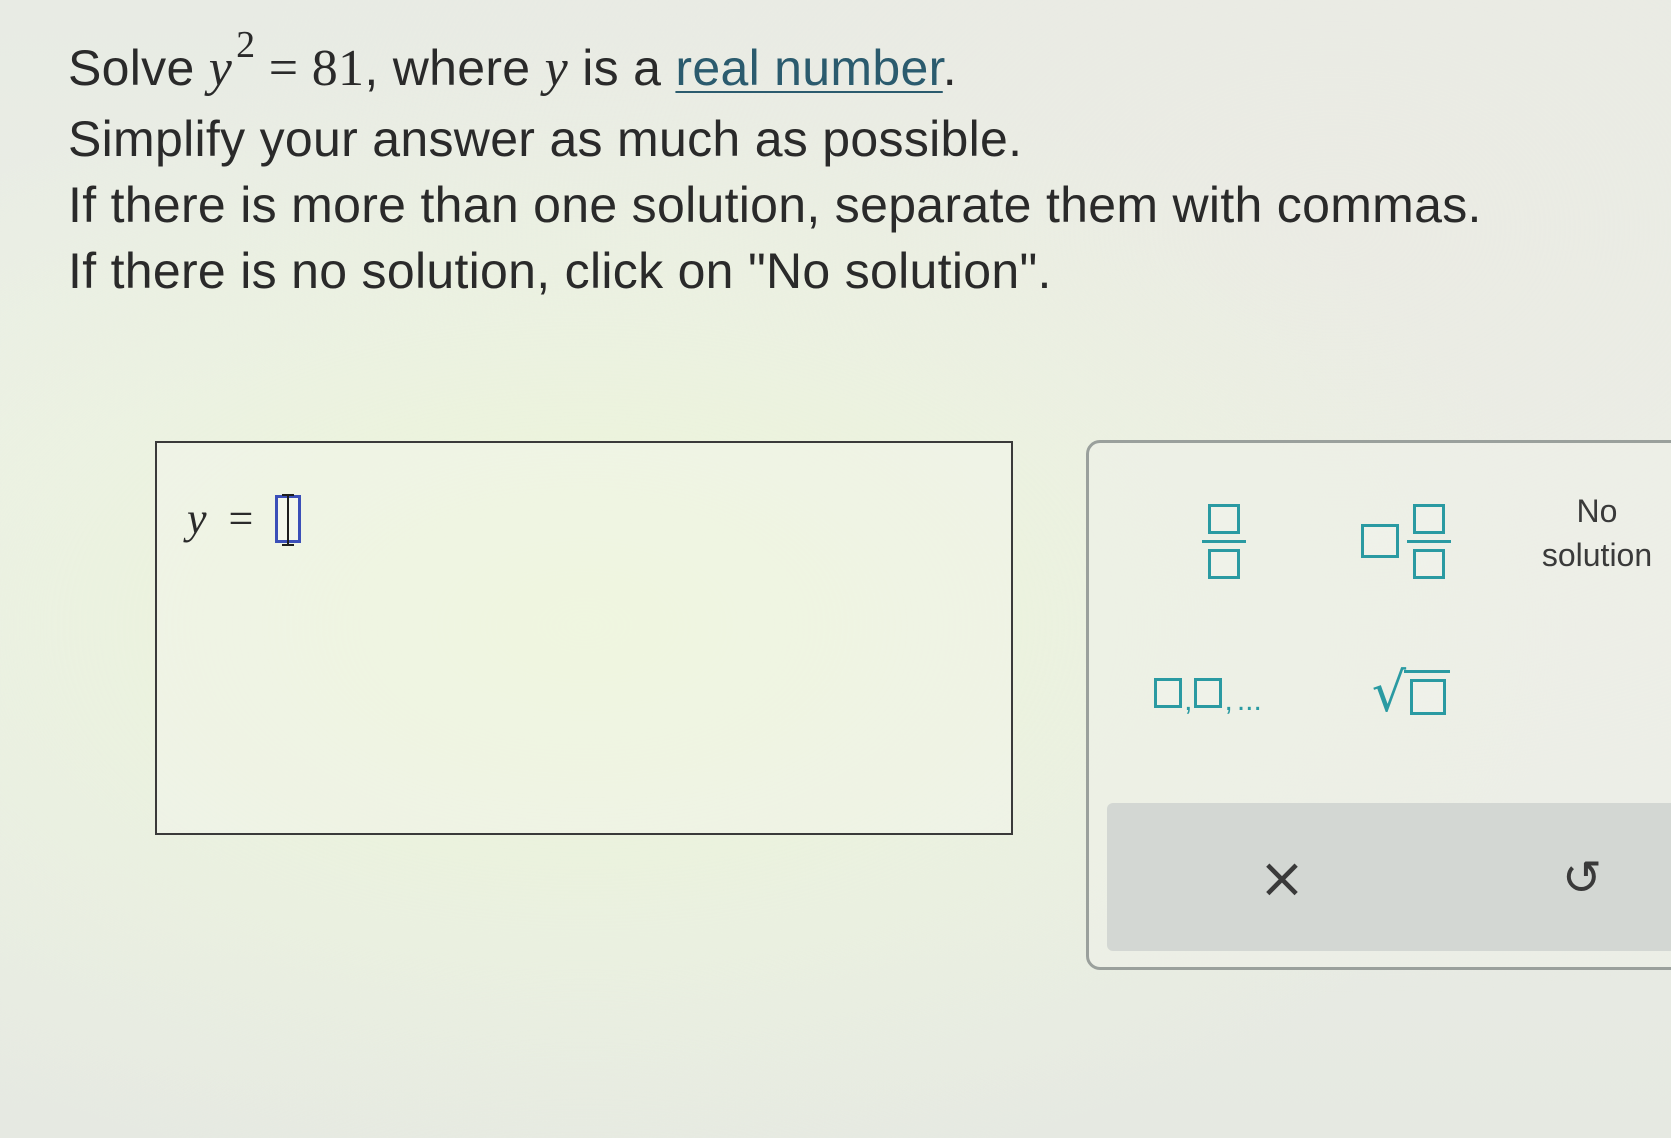 The width and height of the screenshot is (1671, 1138). What do you see at coordinates (1406, 541) in the screenshot?
I see `mixed-number-button` at bounding box center [1406, 541].